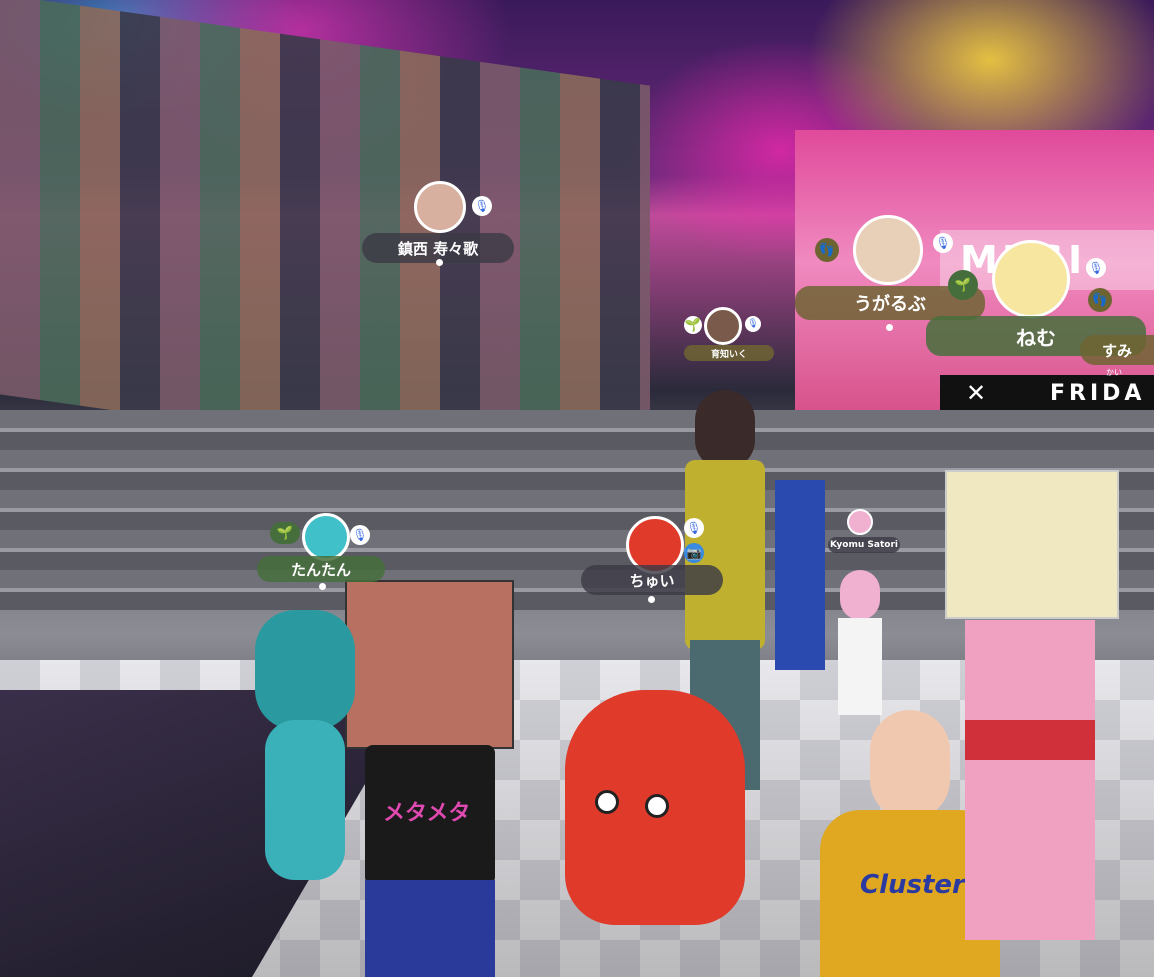 This screenshot has height=977, width=1154. What do you see at coordinates (1098, 393) in the screenshot?
I see `stage-friday-text: FRIDA` at bounding box center [1098, 393].